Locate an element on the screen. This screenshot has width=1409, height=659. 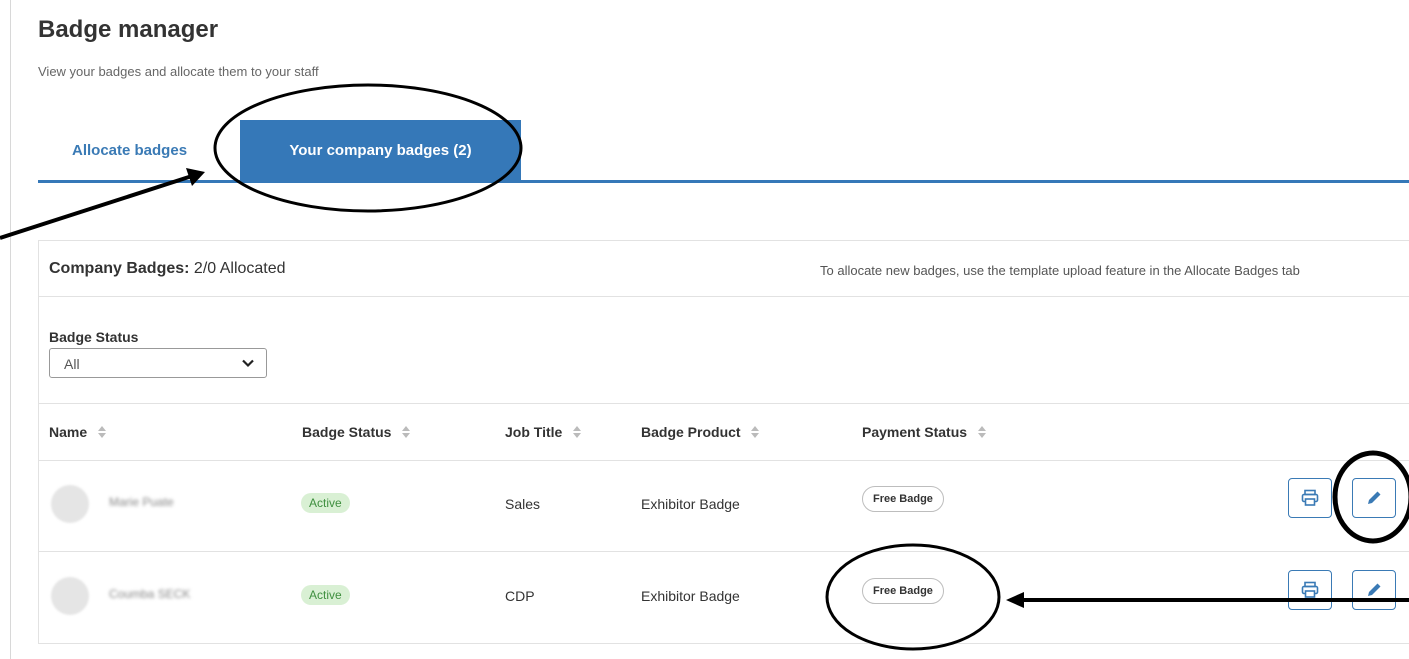
left-border is located at coordinates (10, 329).